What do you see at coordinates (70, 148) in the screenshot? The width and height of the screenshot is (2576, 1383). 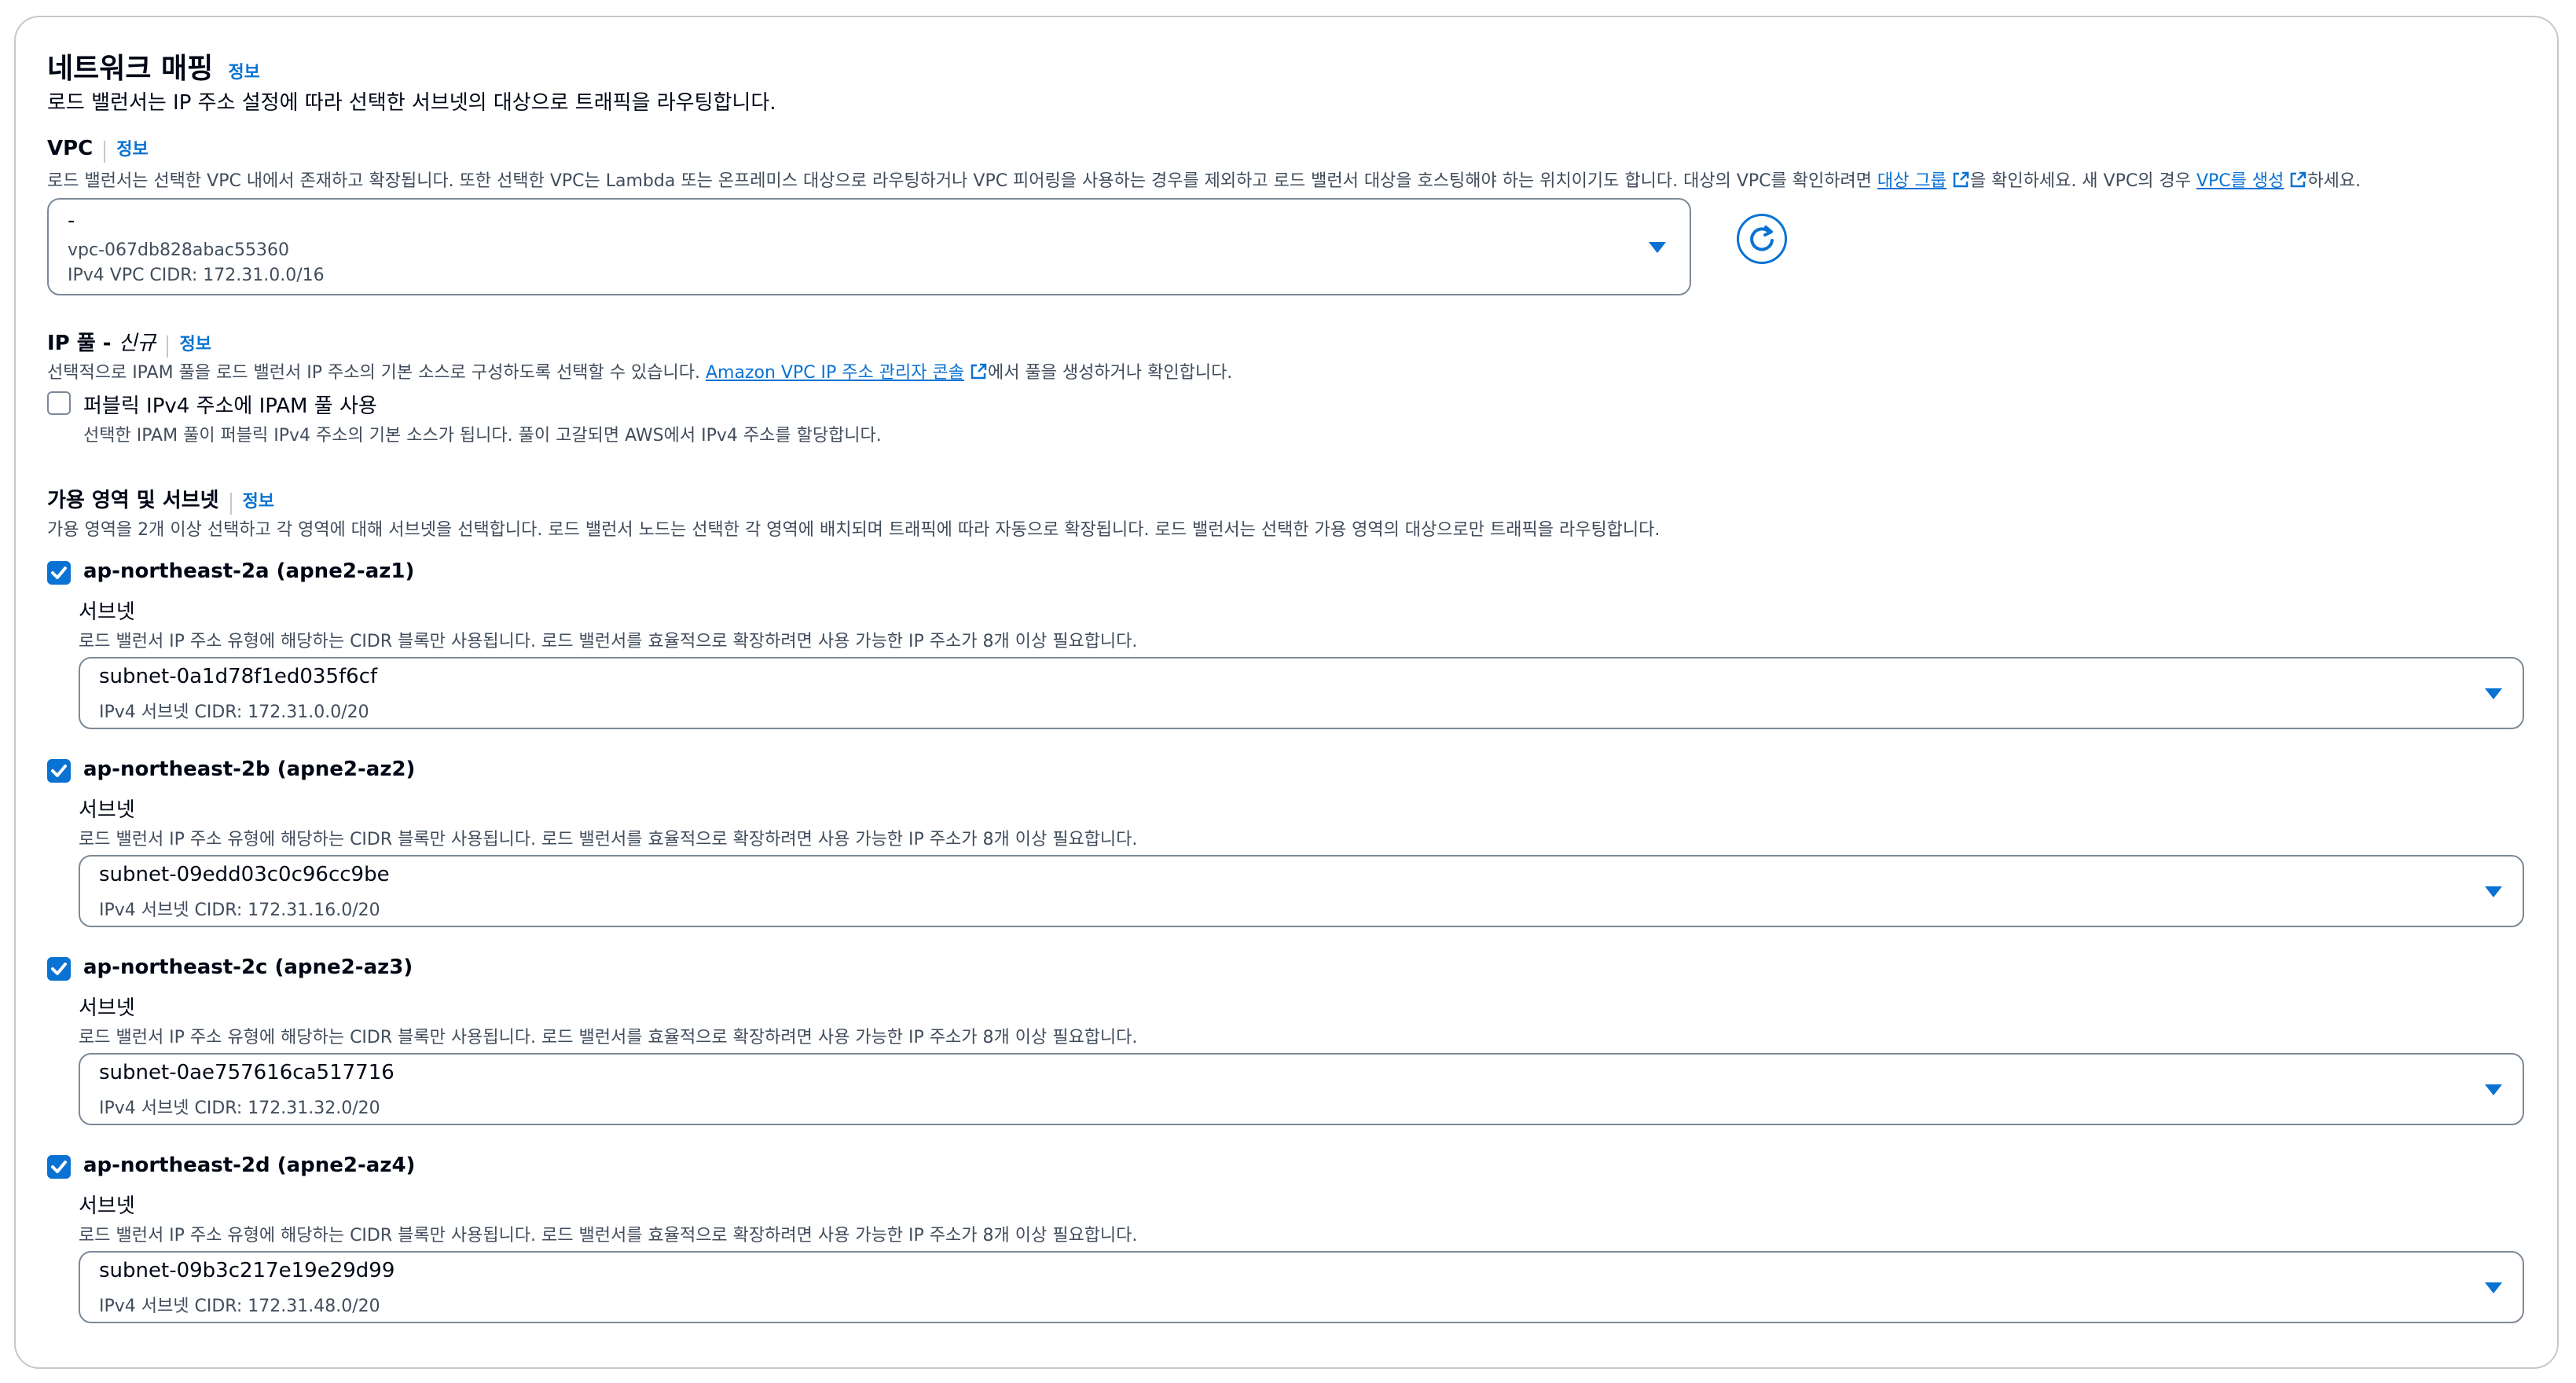 I see `vpc-label: VPC` at bounding box center [70, 148].